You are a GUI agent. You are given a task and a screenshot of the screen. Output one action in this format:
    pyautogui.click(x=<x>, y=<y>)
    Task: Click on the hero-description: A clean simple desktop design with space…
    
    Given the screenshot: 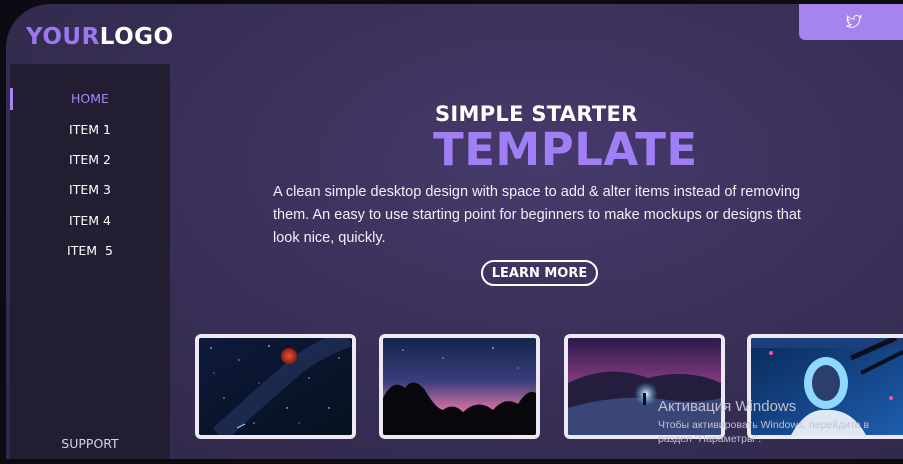 What is the action you would take?
    pyautogui.click(x=537, y=215)
    